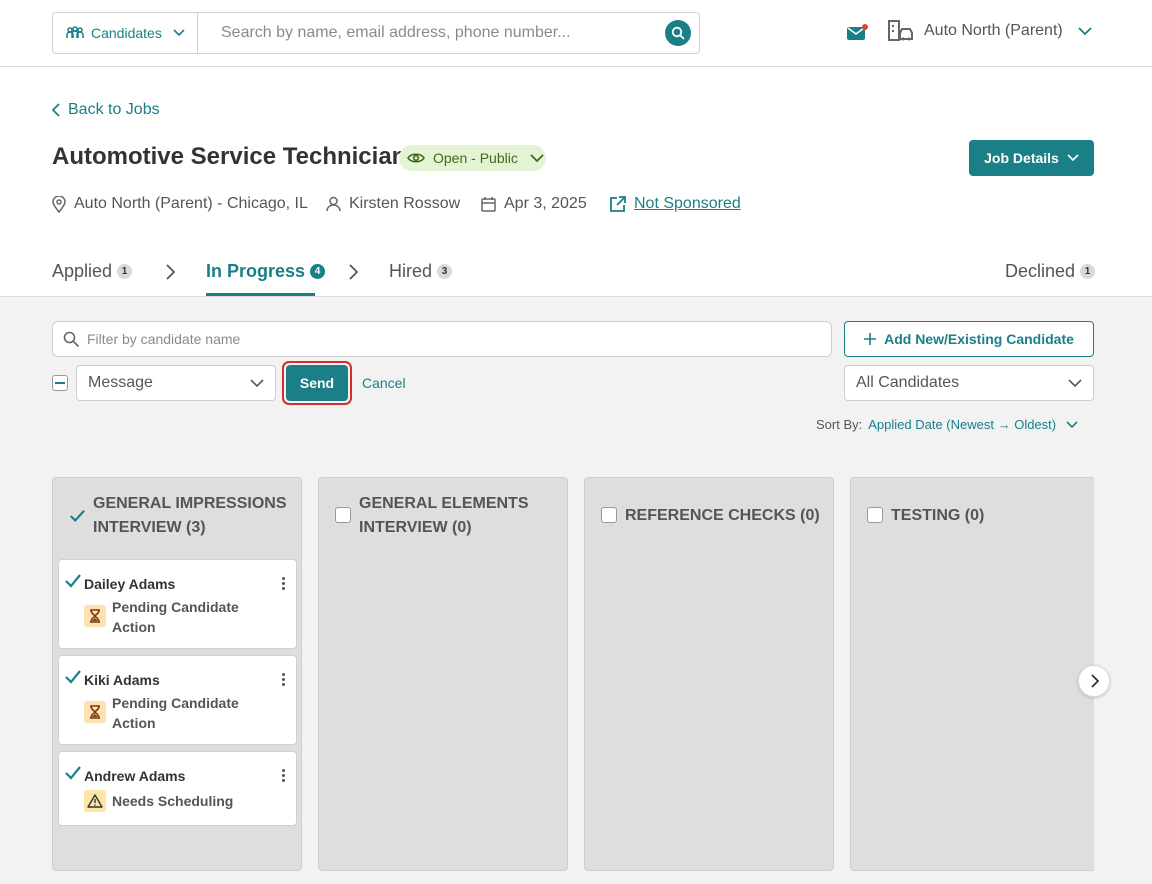  Describe the element at coordinates (114, 109) in the screenshot. I see `back-label: Back to Jobs` at that location.